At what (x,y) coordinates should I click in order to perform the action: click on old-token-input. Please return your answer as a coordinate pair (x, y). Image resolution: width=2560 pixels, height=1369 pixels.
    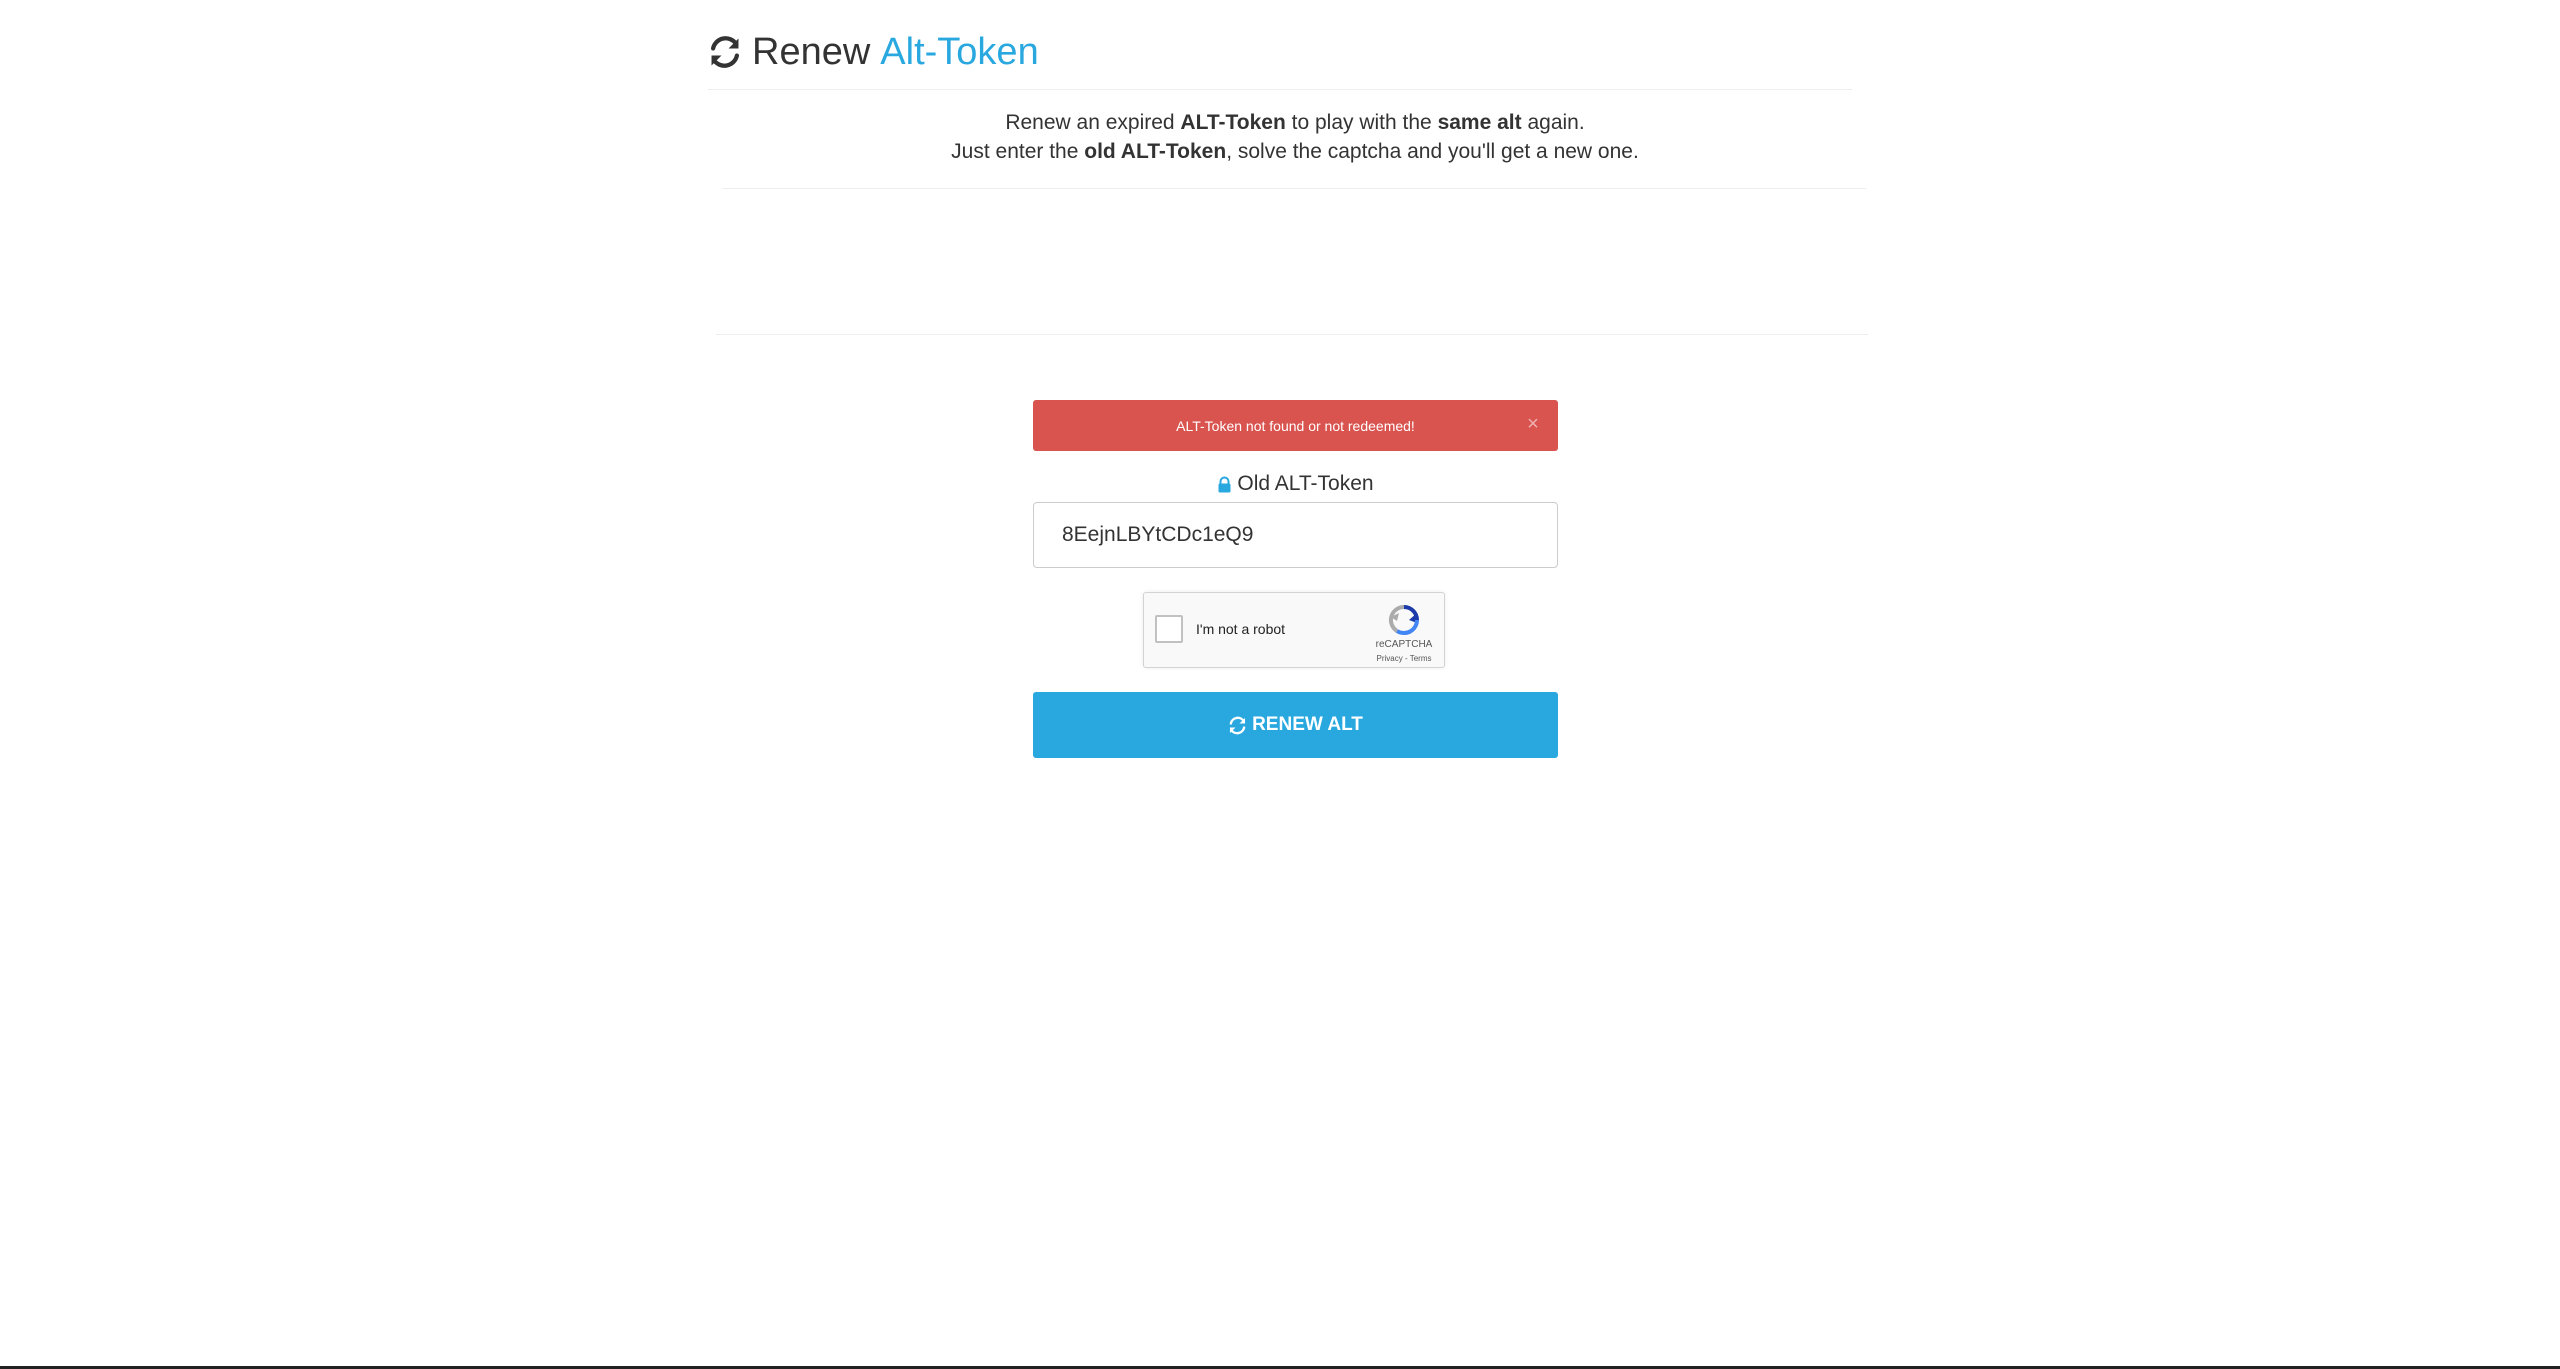
    Looking at the image, I should click on (1295, 535).